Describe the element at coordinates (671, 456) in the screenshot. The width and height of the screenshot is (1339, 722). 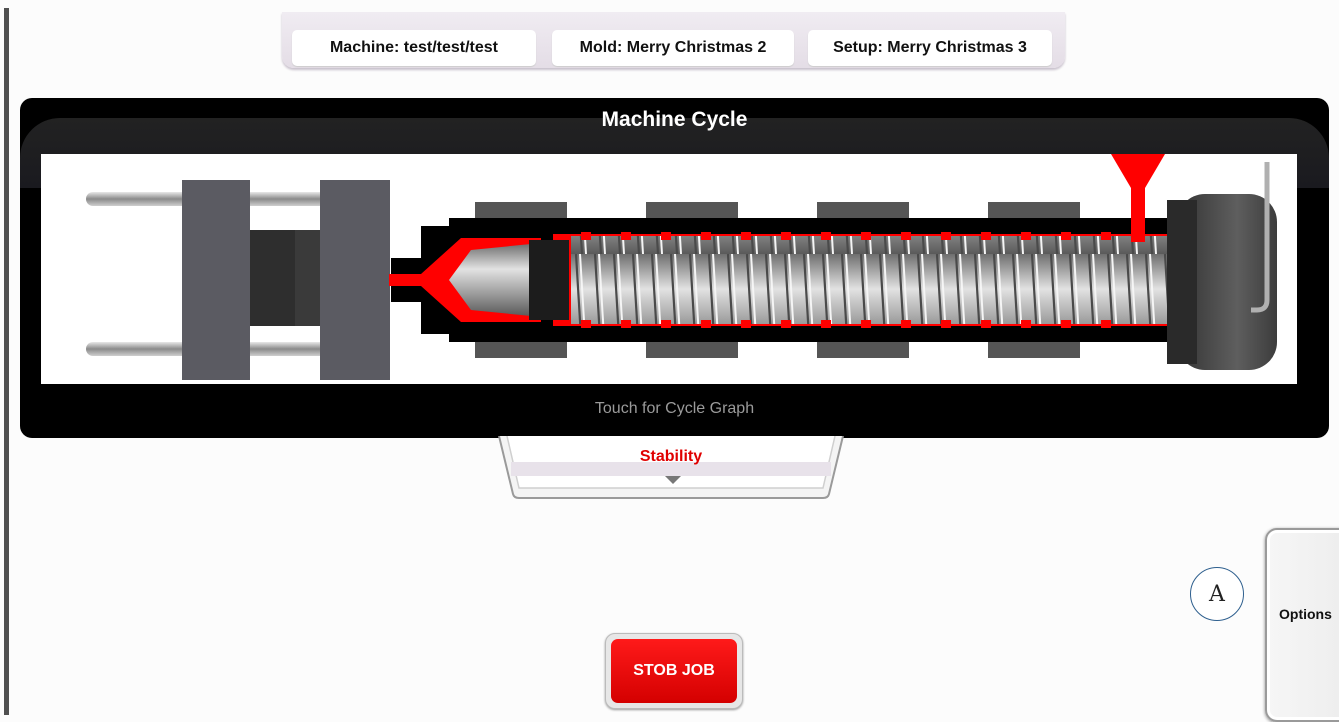
I see `stability-label: Stability` at that location.